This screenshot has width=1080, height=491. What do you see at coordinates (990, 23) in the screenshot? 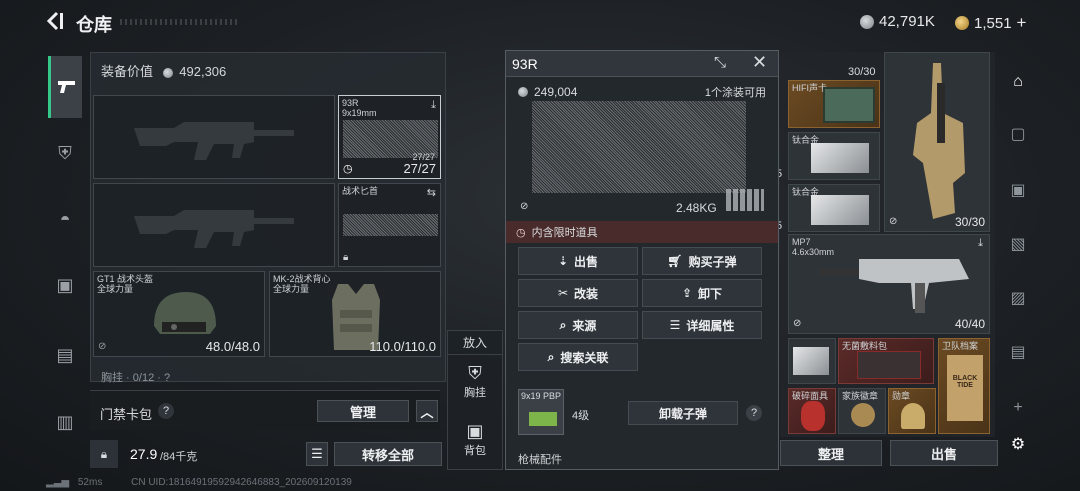
I see `gold-currency: 1,551 +` at bounding box center [990, 23].